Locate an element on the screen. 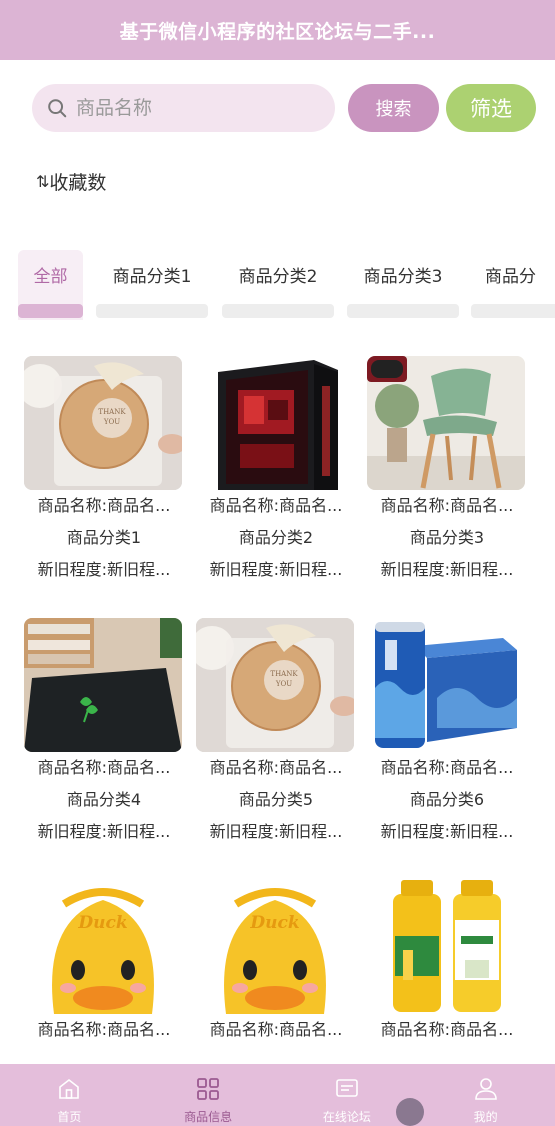  sort-label: 收藏数 is located at coordinates (78, 183).